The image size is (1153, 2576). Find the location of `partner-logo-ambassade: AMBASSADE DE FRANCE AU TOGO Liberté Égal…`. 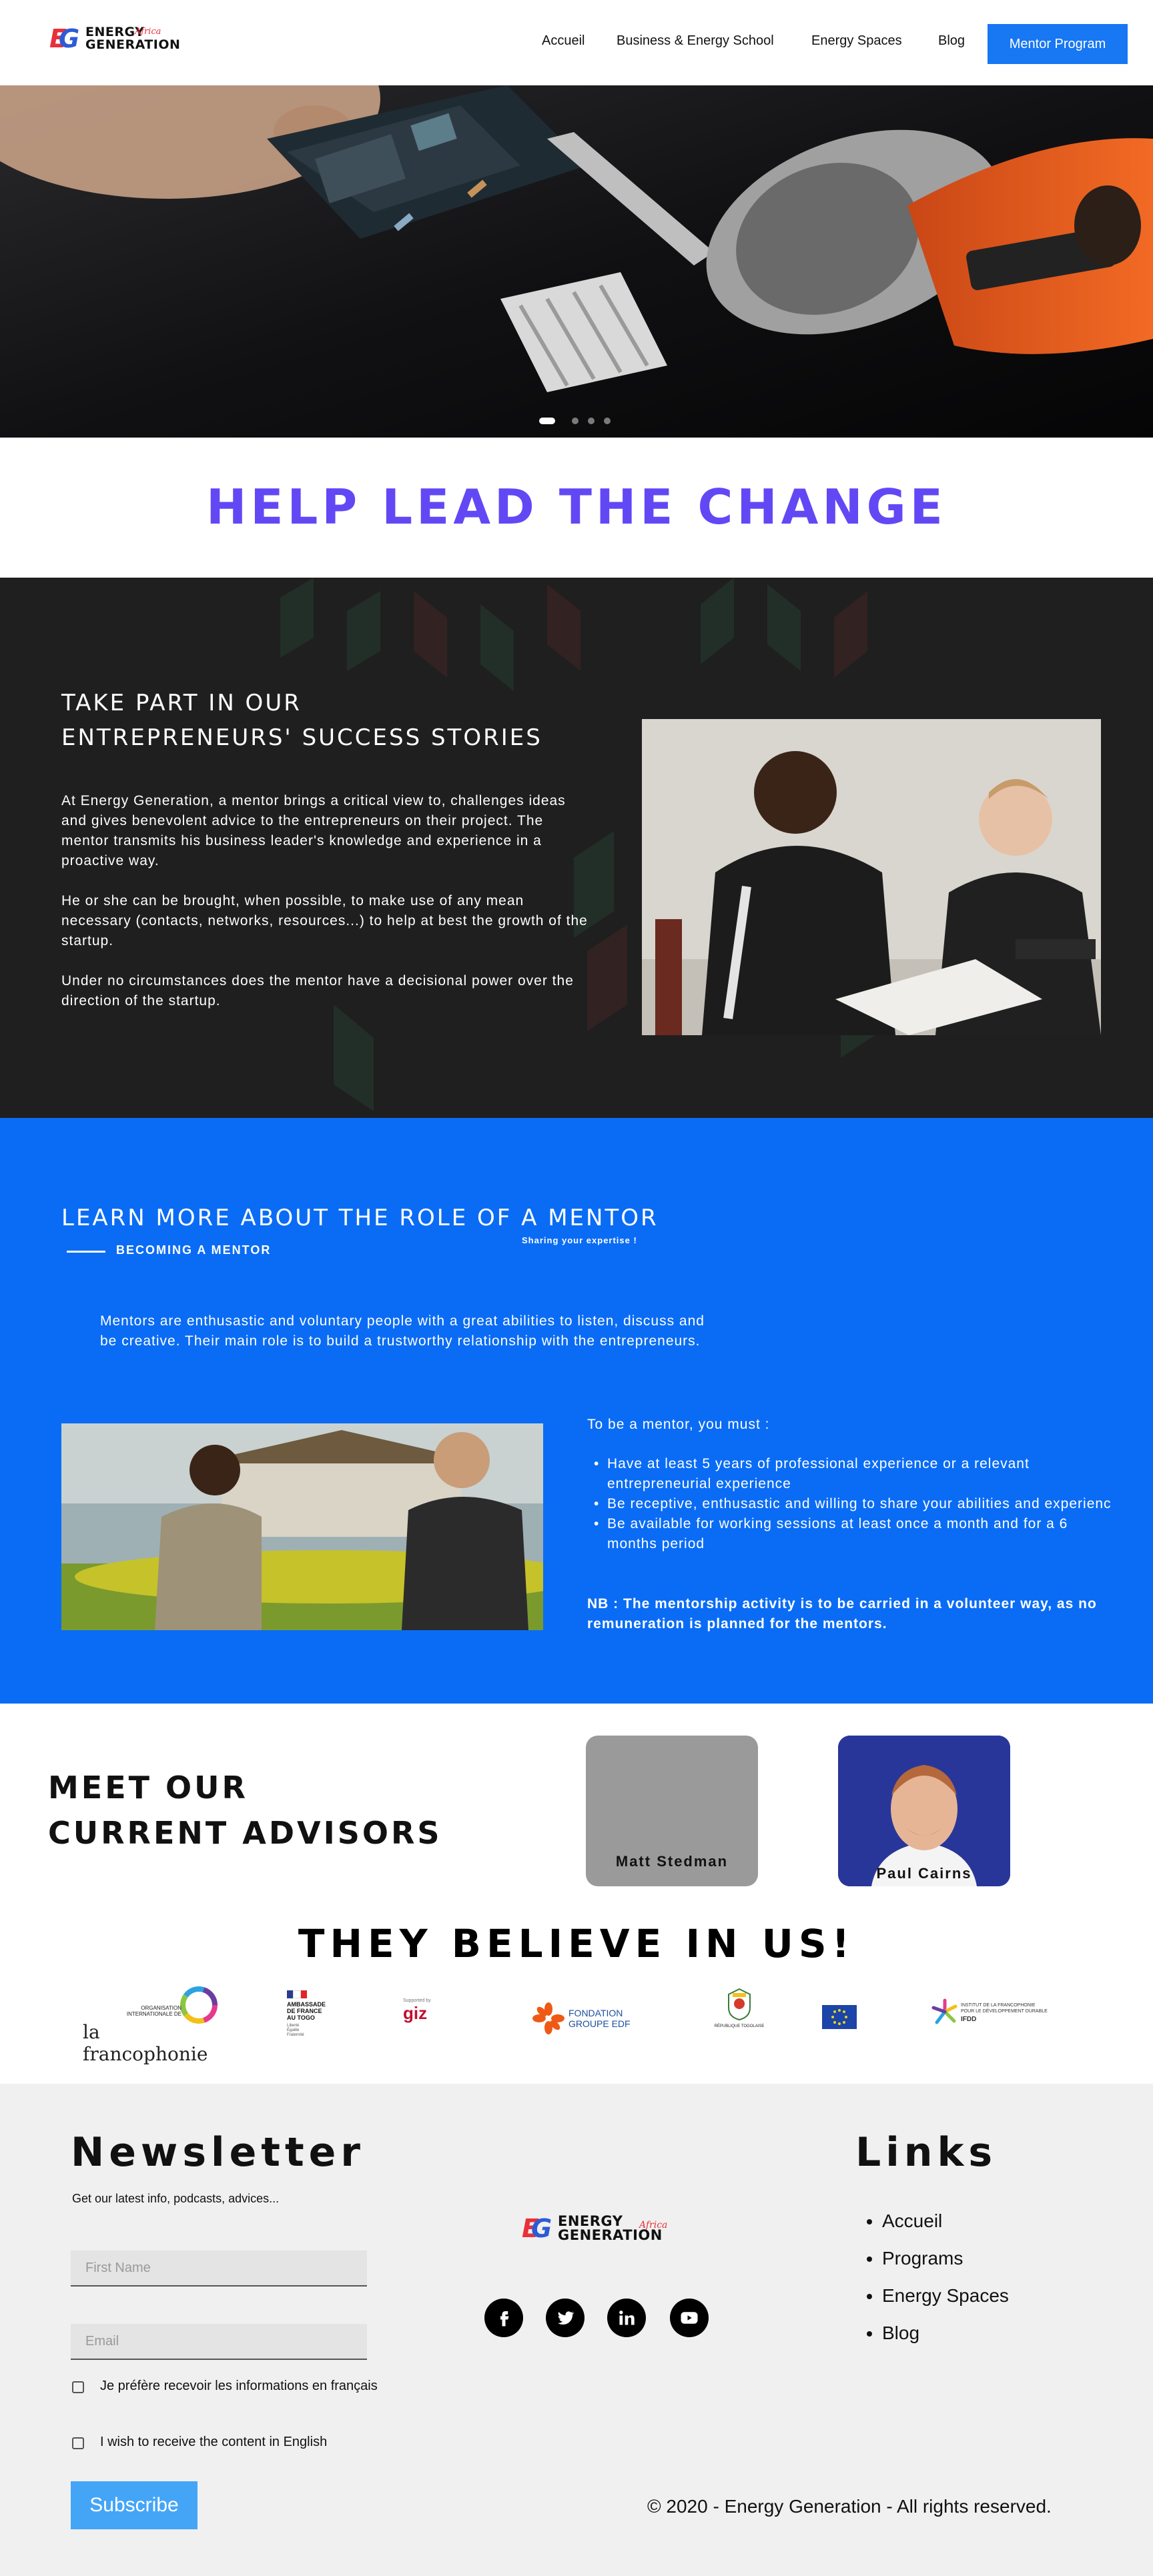

partner-logo-ambassade: AMBASSADE DE FRANCE AU TOGO Liberté Égal… is located at coordinates (313, 2017).